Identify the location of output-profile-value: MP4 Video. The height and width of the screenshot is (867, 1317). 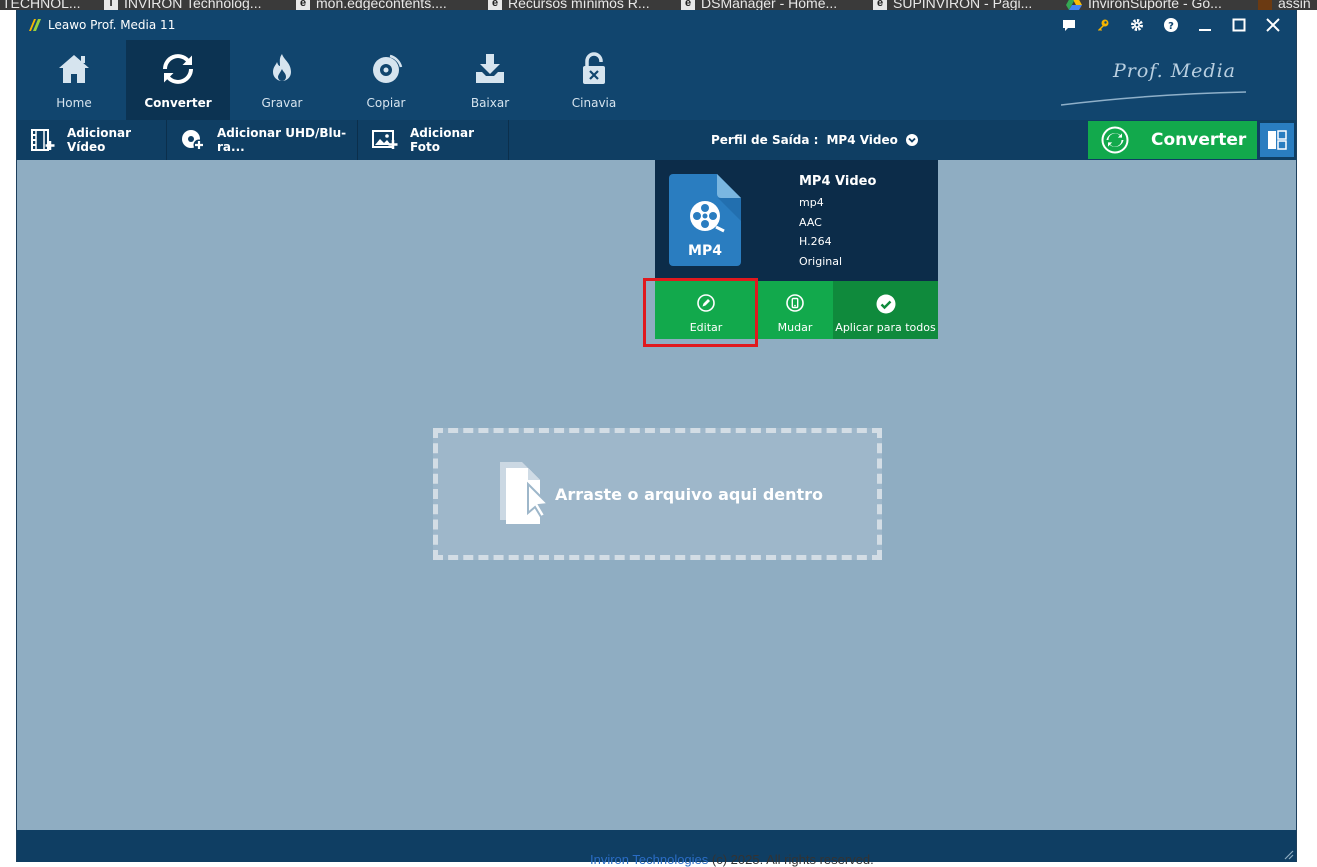
(862, 140).